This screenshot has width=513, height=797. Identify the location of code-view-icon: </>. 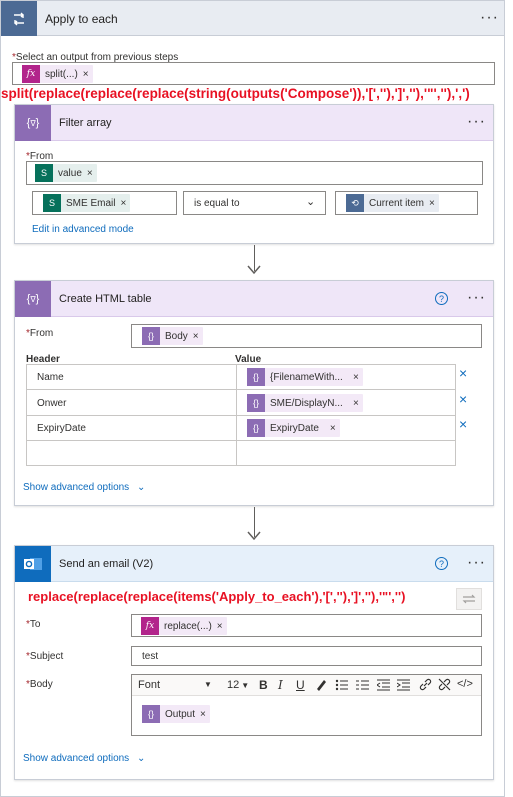
(465, 684).